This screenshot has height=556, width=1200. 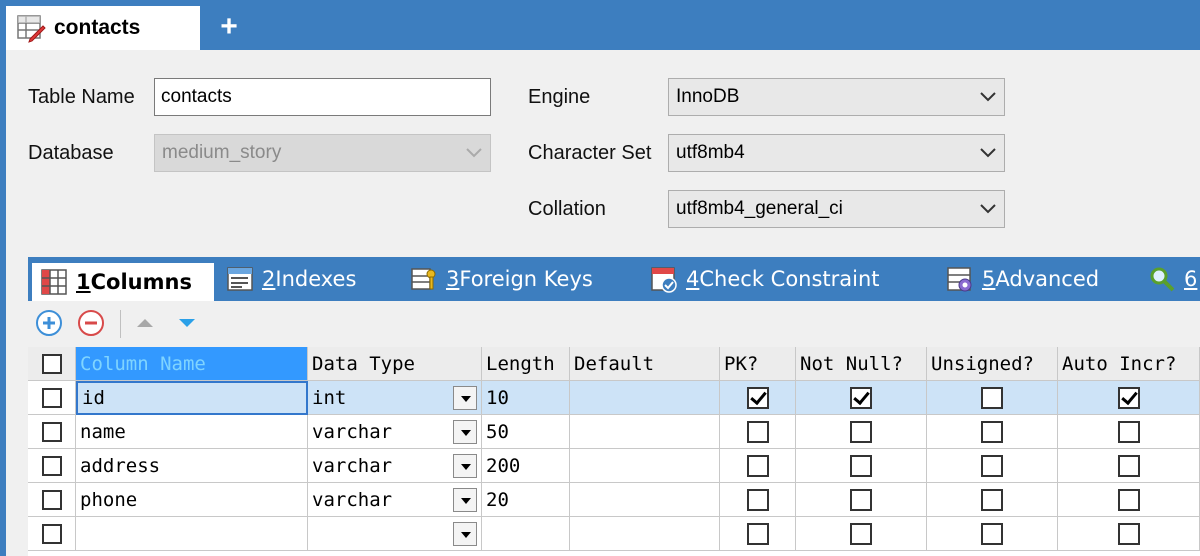 I want to click on column-header-label: Data Type, so click(x=363, y=363).